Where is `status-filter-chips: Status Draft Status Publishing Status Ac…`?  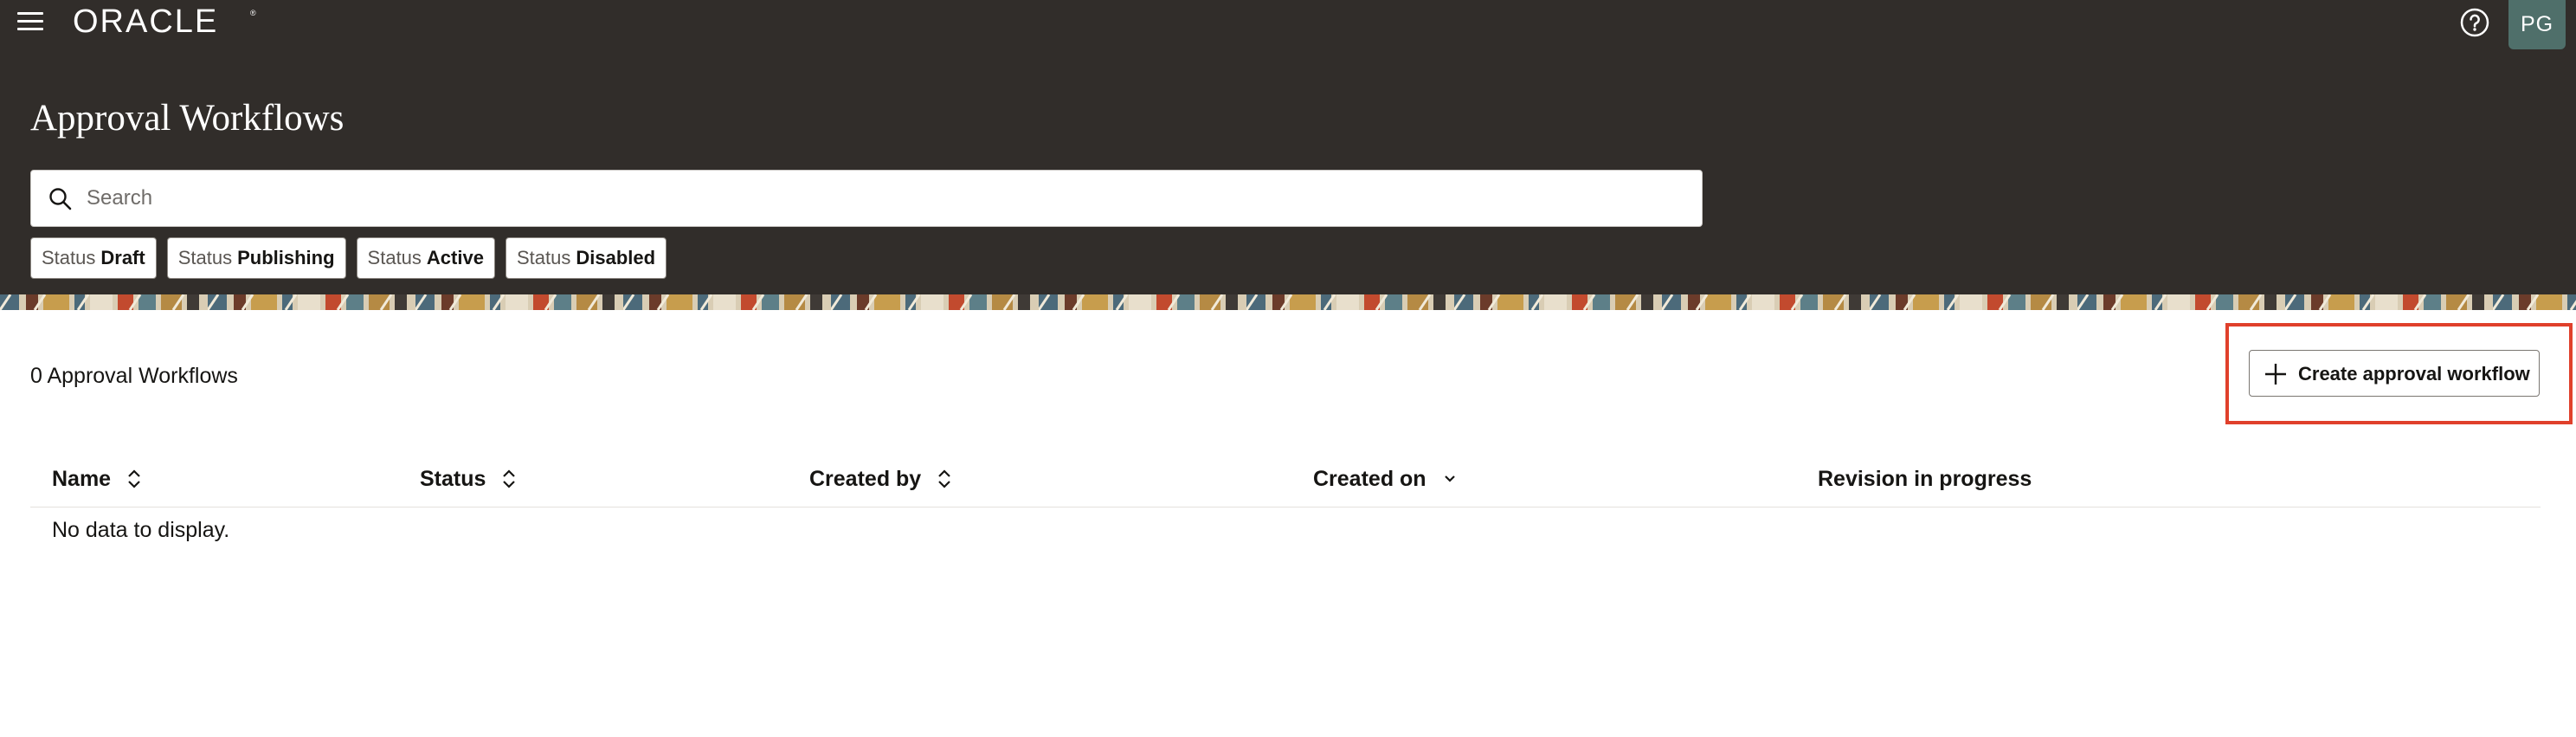 status-filter-chips: Status Draft Status Publishing Status Ac… is located at coordinates (348, 258).